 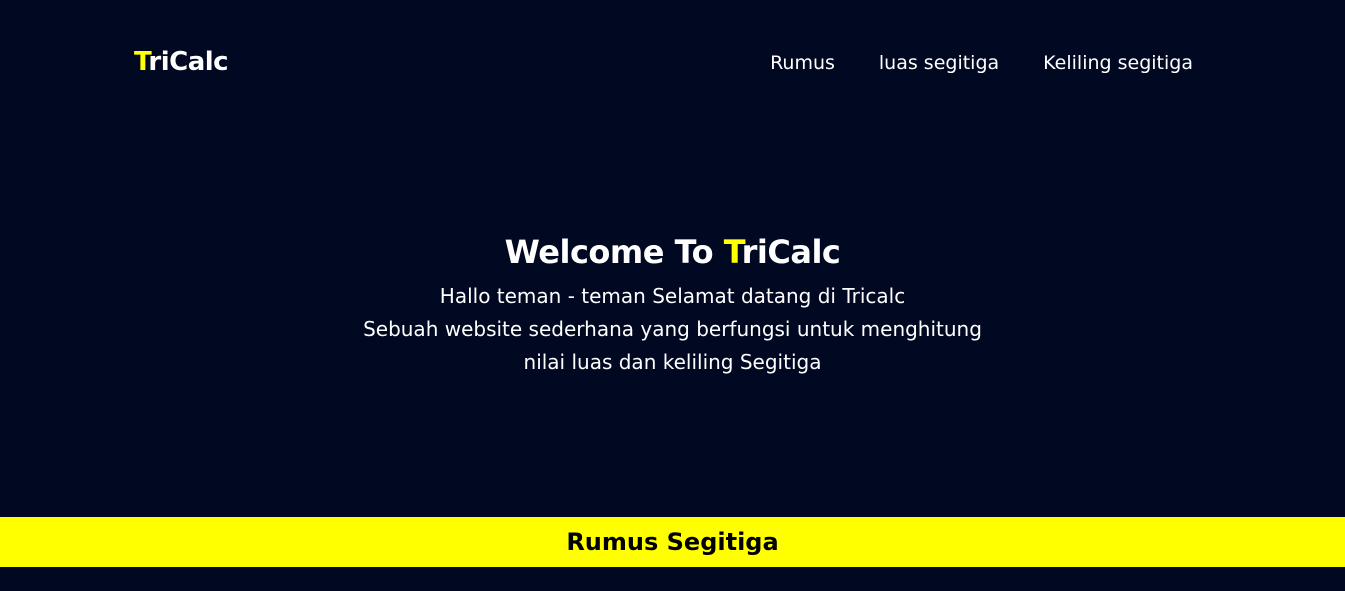 I want to click on brand-logo: TriCalc, so click(x=181, y=62).